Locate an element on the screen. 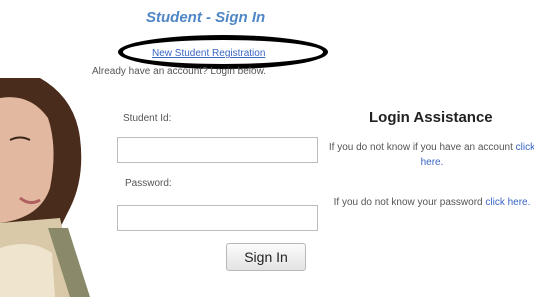 The image size is (534, 297). password-input is located at coordinates (217, 218).